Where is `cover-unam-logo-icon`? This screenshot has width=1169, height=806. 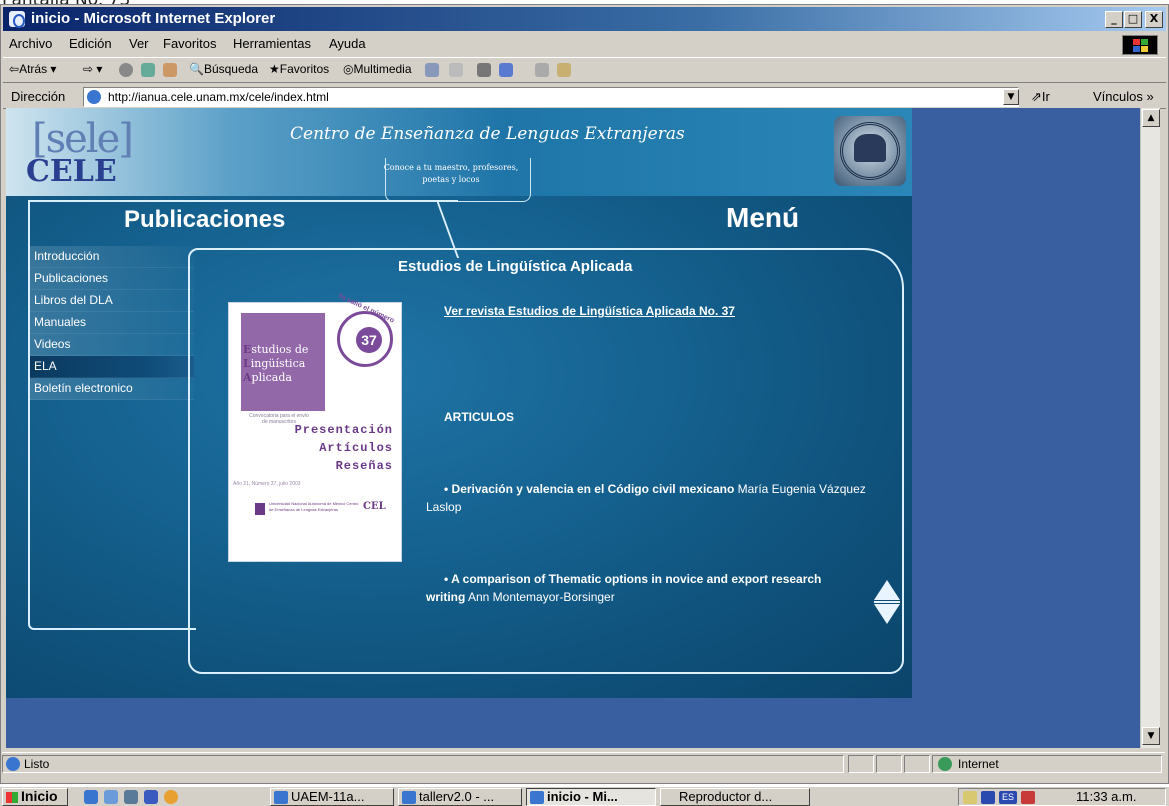
cover-unam-logo-icon is located at coordinates (260, 509).